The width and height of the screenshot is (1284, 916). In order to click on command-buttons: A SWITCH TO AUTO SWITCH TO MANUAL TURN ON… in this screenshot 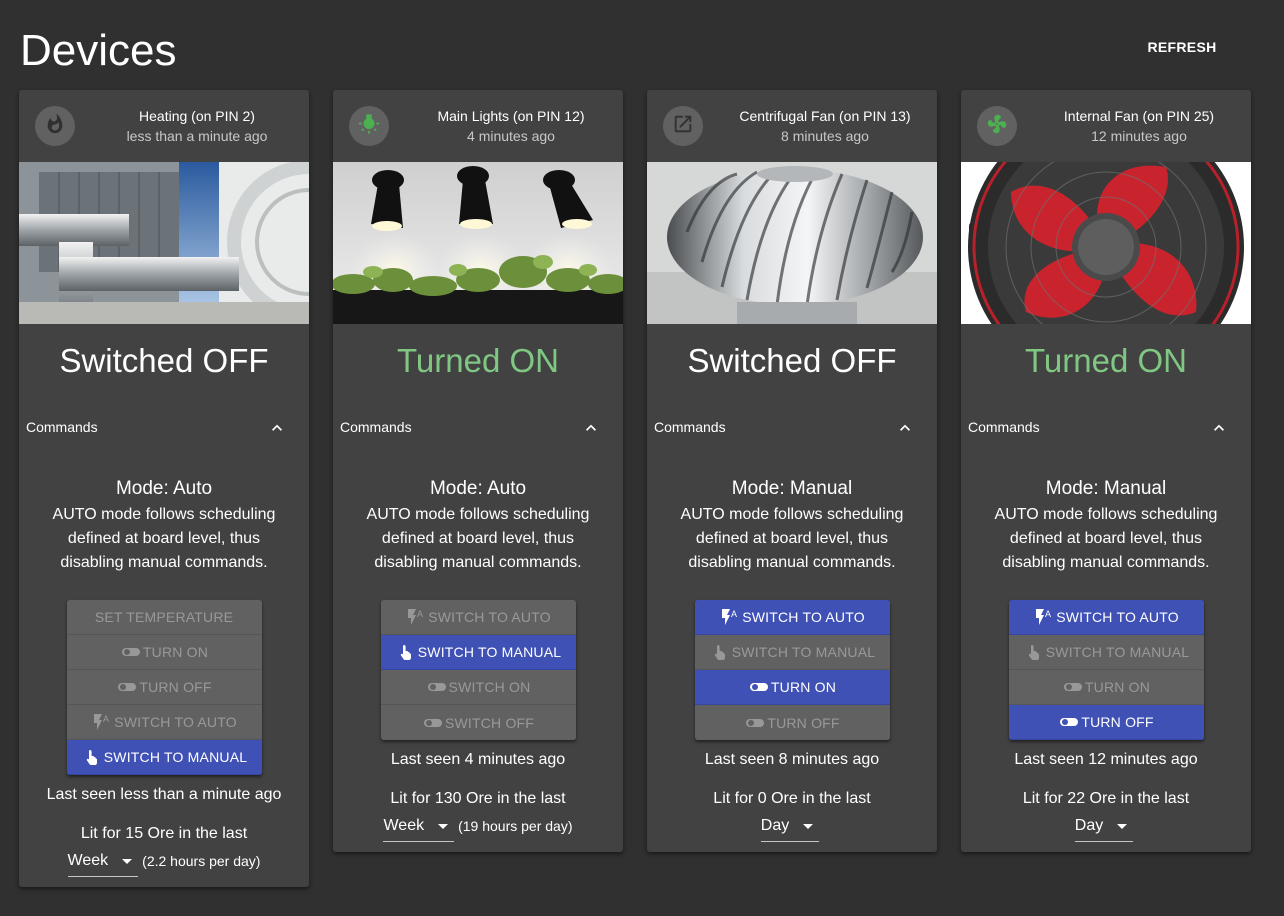, I will do `click(1106, 670)`.